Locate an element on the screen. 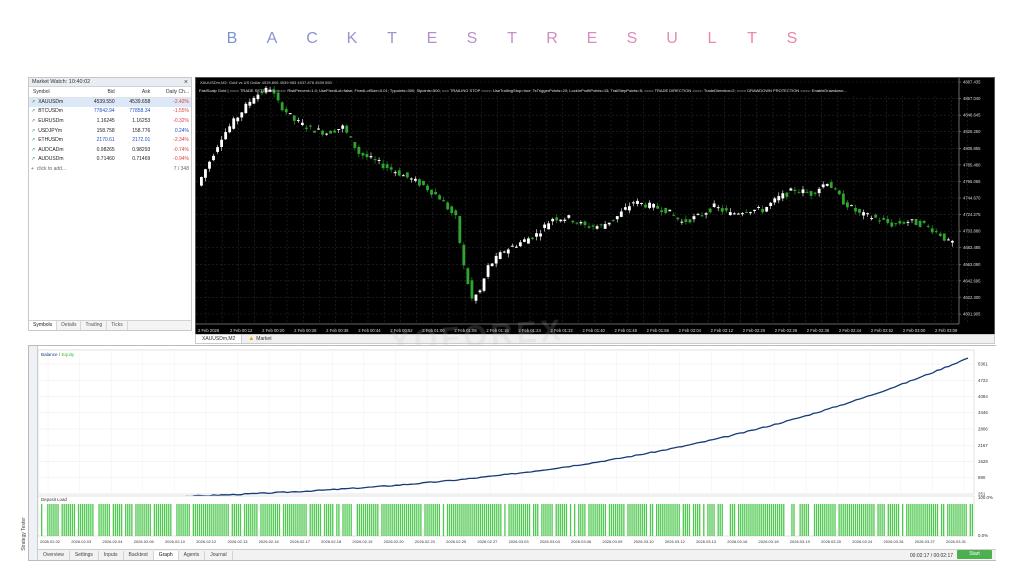  tab-symbols: Symbols is located at coordinates (43, 325).